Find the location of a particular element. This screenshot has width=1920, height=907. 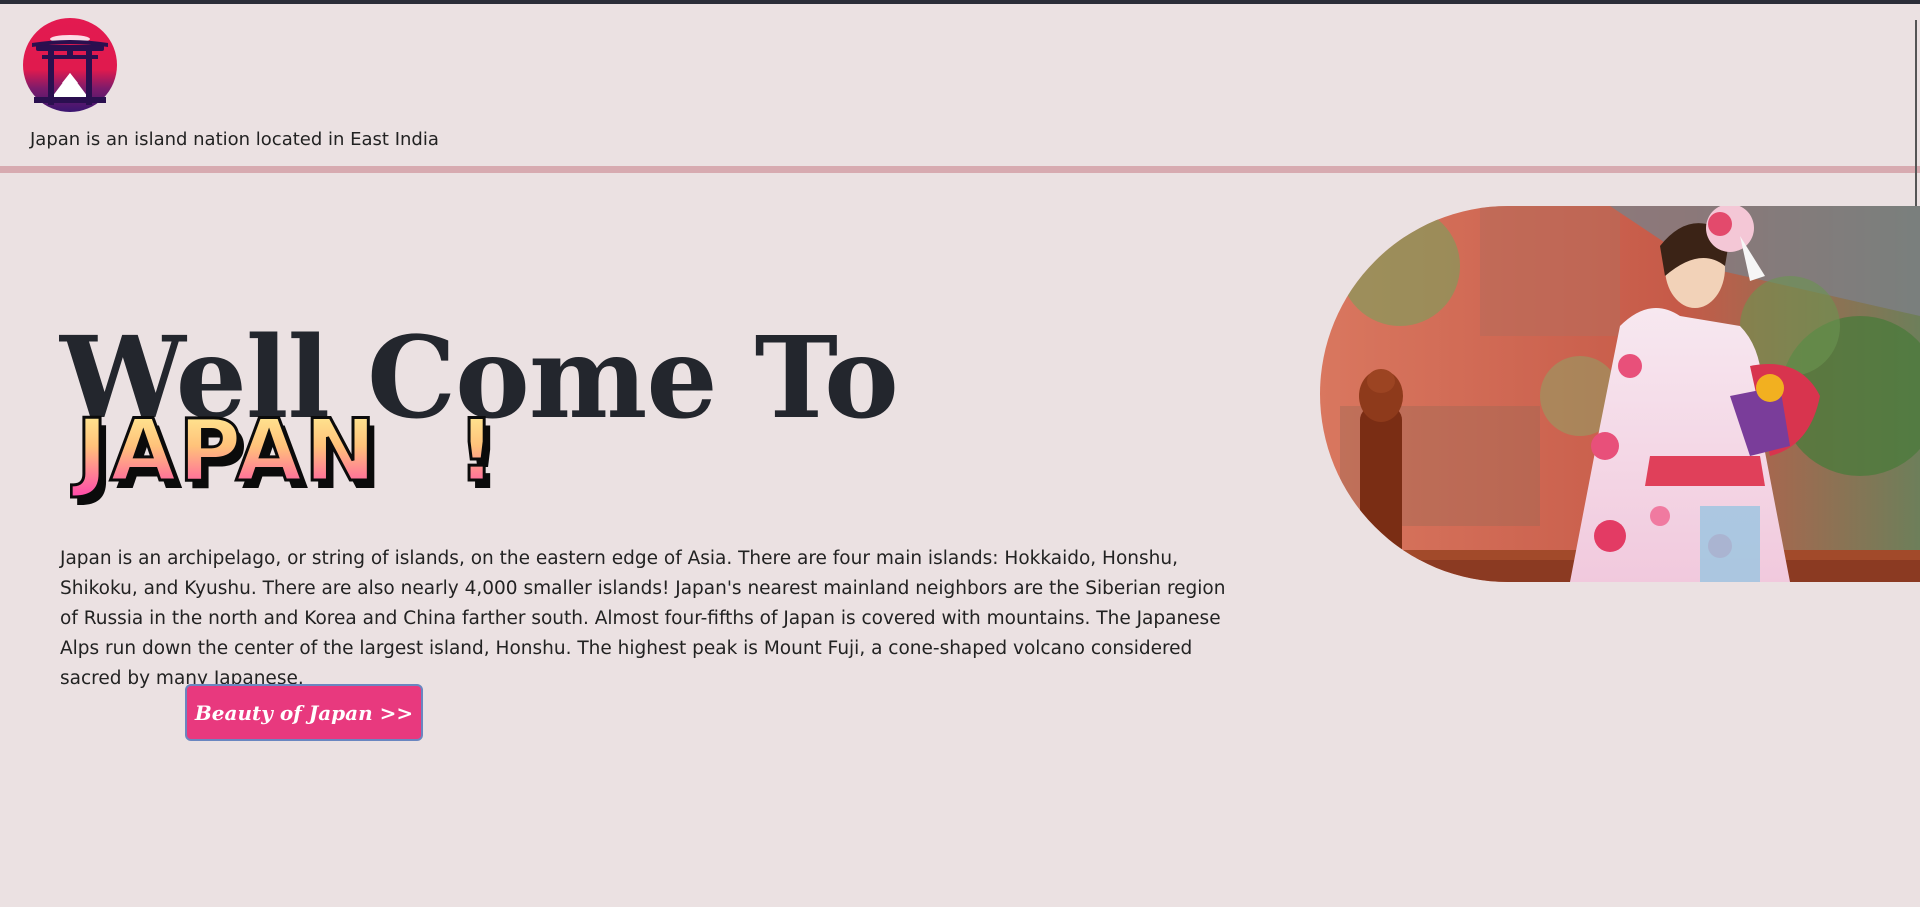

header-divider is located at coordinates (960, 169).